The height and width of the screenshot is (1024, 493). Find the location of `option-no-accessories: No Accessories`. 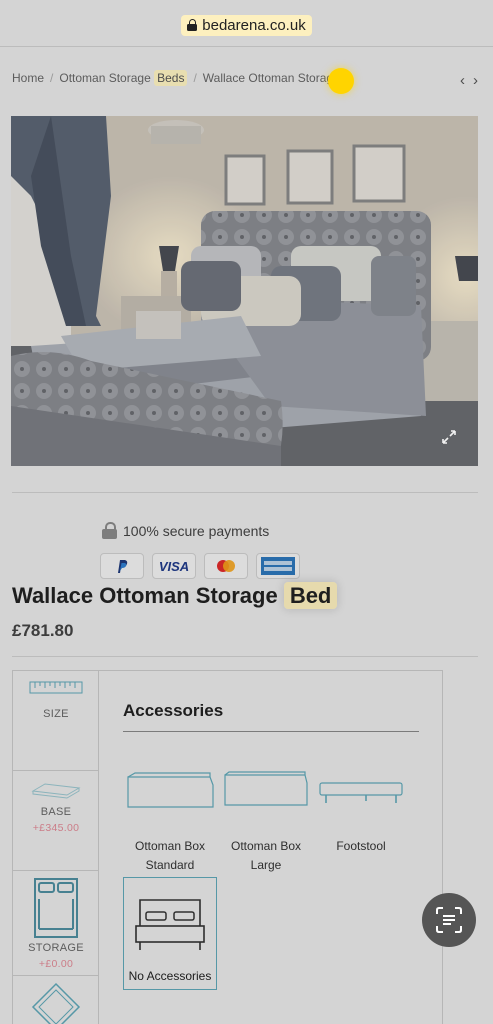

option-no-accessories: No Accessories is located at coordinates (170, 933).